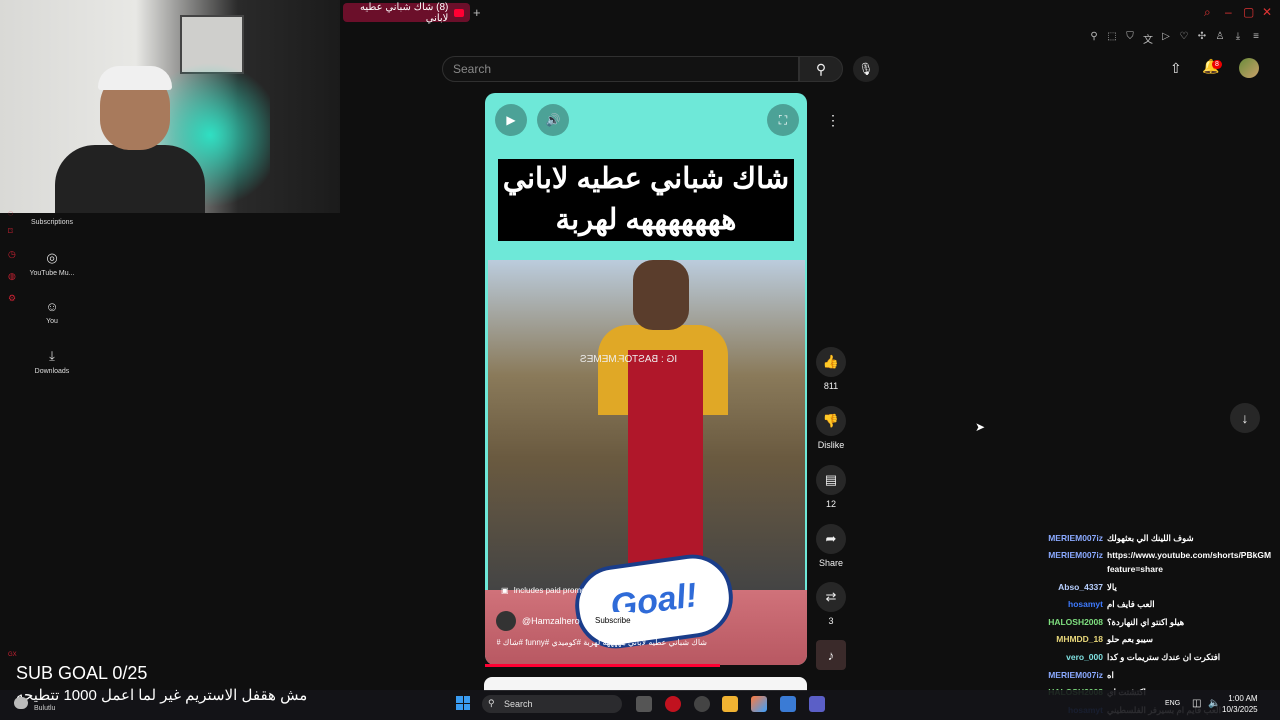 This screenshot has height=720, width=1280. I want to click on mic-icon: 🎙, so click(866, 69).